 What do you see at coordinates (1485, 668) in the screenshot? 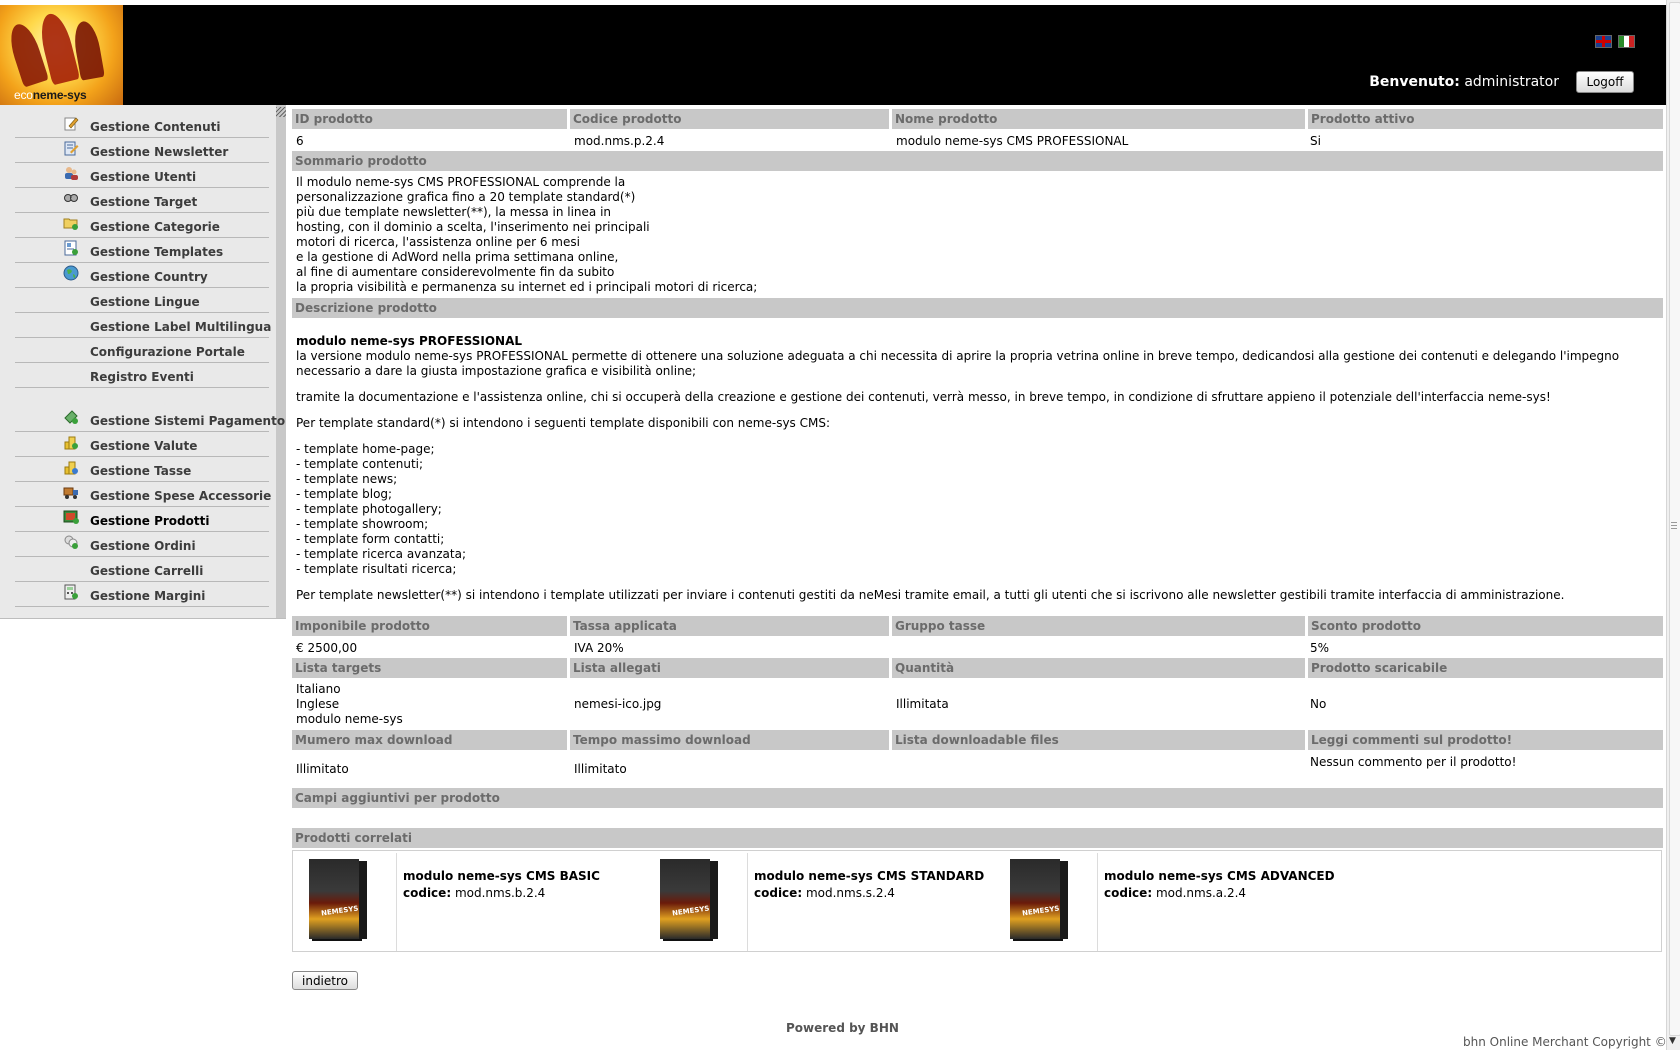
I see `header-scaricabile: Prodotto scaricabile` at bounding box center [1485, 668].